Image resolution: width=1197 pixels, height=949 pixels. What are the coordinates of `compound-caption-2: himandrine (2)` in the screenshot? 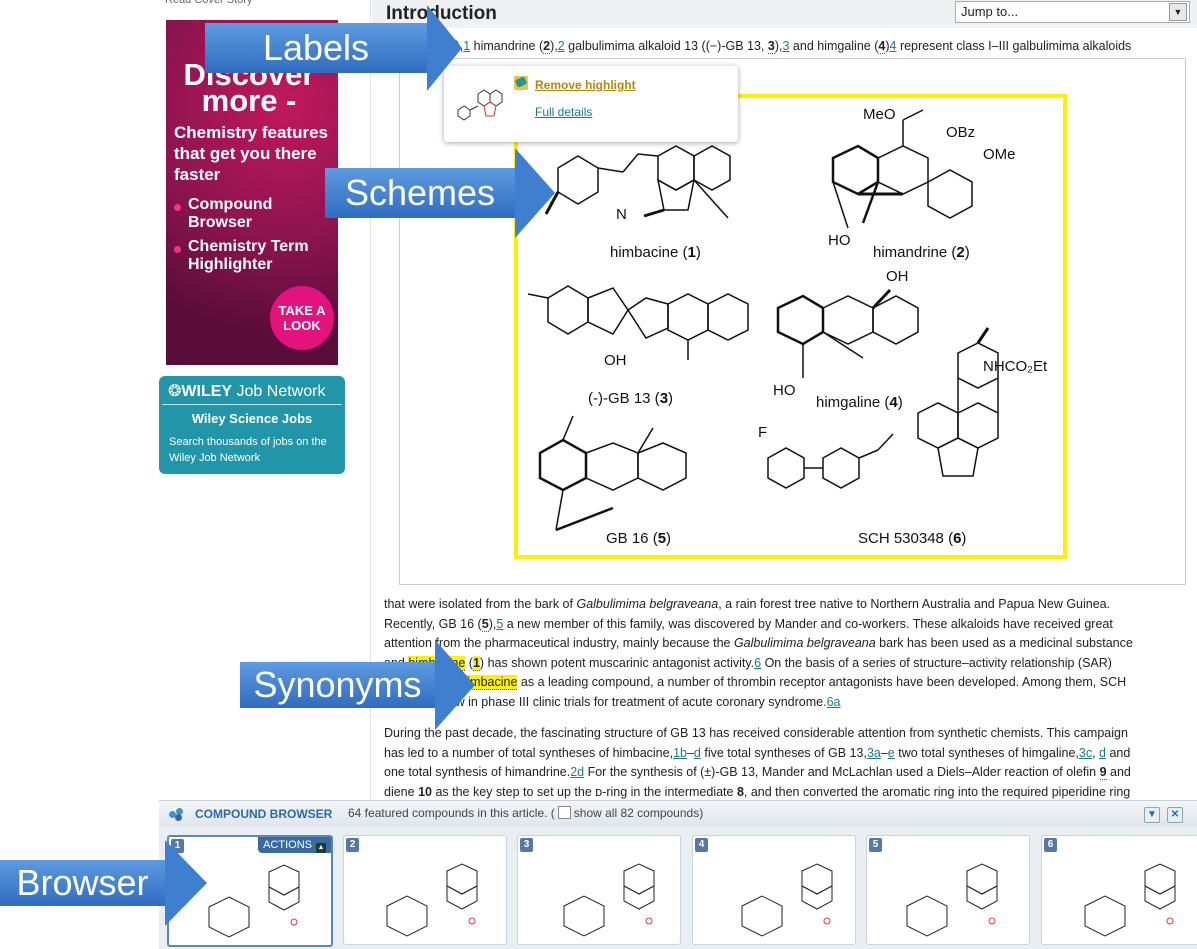 It's located at (921, 252).